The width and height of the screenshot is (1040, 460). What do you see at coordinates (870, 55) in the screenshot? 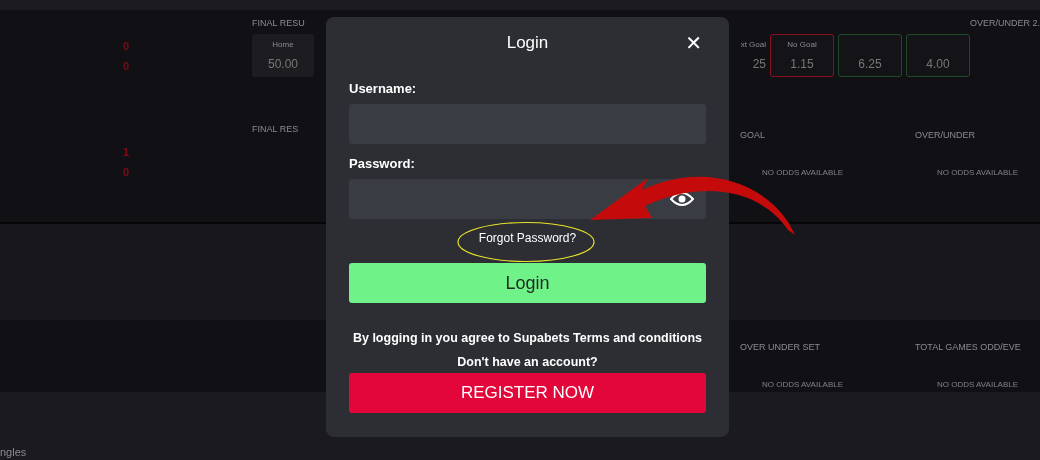
I see `odds-card: 6.25` at bounding box center [870, 55].